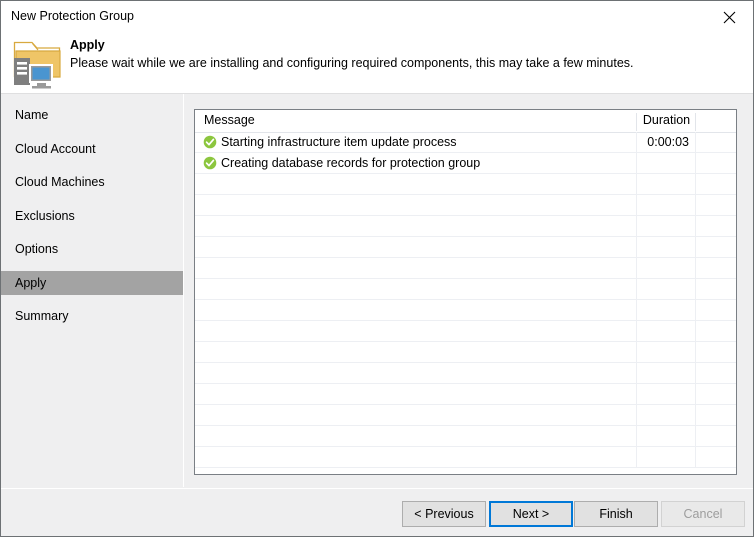 This screenshot has height=537, width=754. What do you see at coordinates (87, 45) in the screenshot?
I see `header-title: Apply` at bounding box center [87, 45].